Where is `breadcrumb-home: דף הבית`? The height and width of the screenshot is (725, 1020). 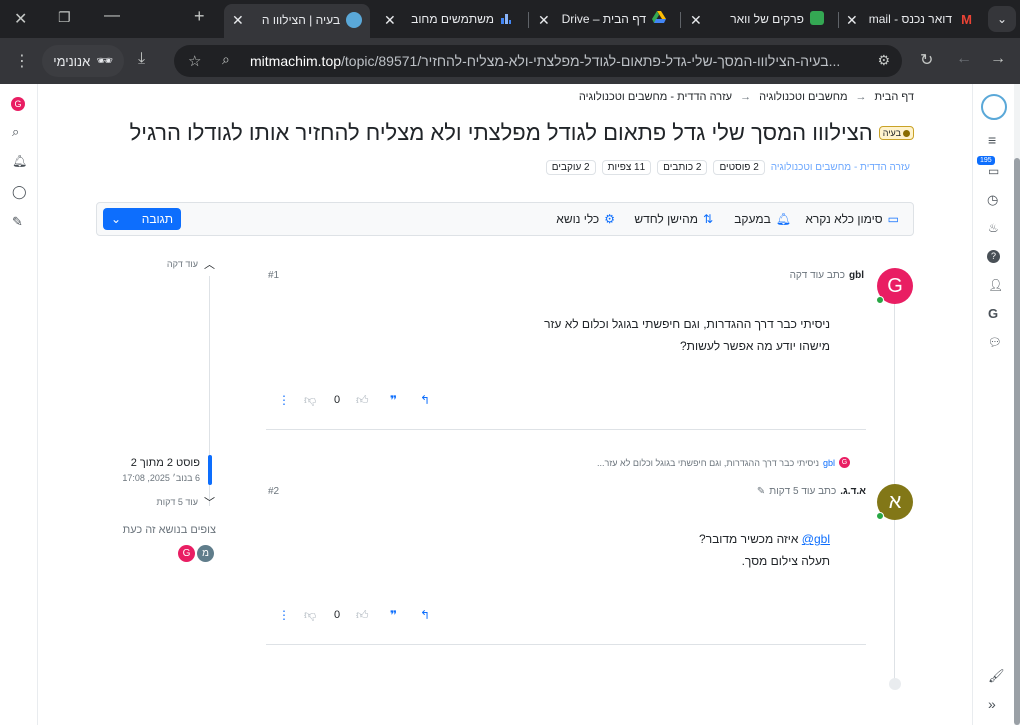
breadcrumb-home: דף הבית is located at coordinates (894, 97).